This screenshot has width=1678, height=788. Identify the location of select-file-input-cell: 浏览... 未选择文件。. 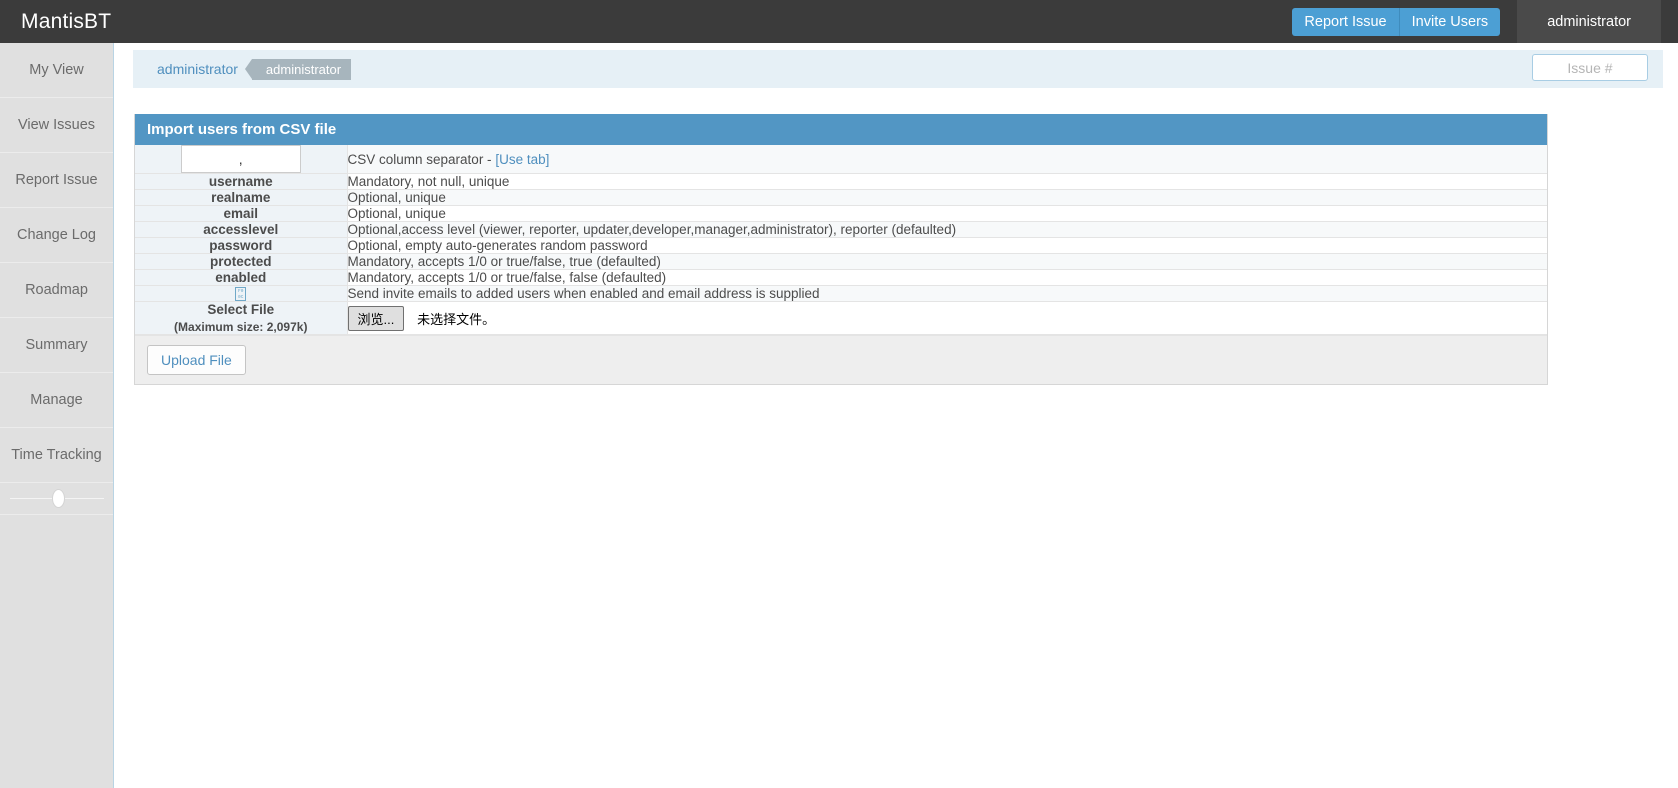
(947, 318).